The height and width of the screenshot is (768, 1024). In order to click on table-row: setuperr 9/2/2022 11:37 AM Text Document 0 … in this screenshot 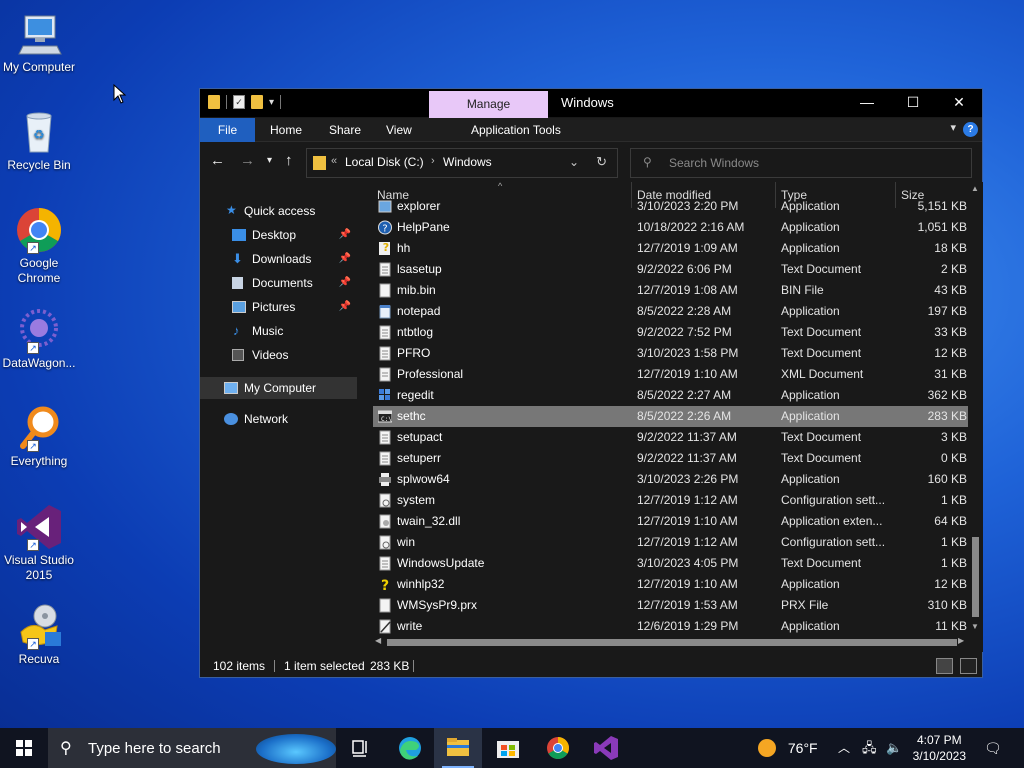, I will do `click(670, 458)`.